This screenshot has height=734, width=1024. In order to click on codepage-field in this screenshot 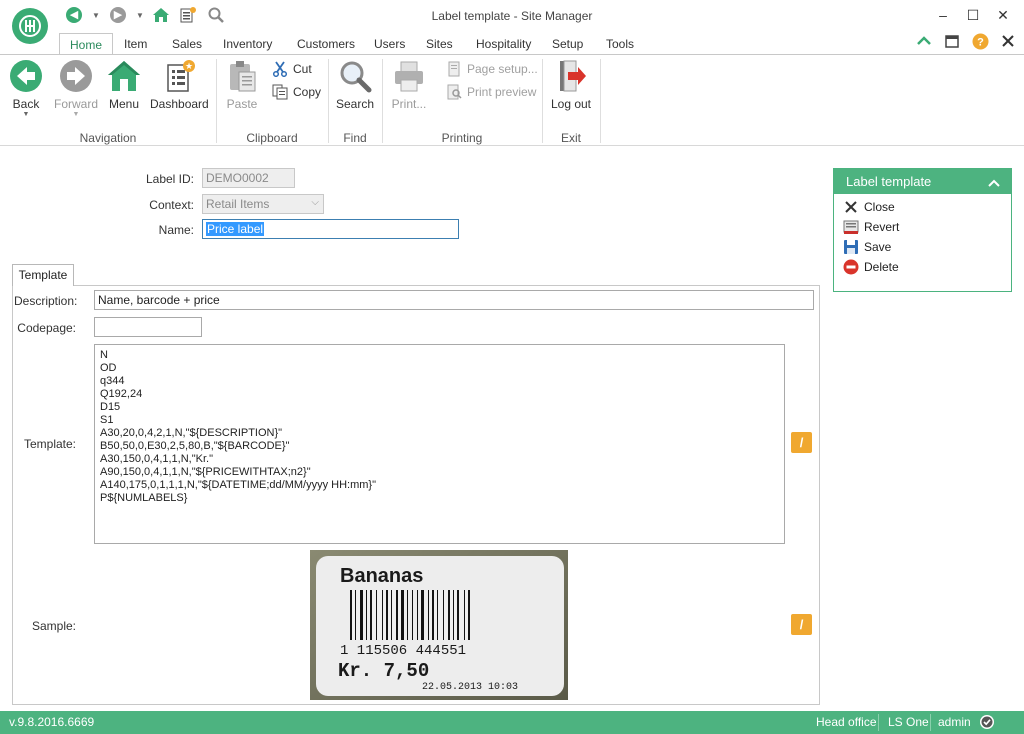, I will do `click(148, 327)`.